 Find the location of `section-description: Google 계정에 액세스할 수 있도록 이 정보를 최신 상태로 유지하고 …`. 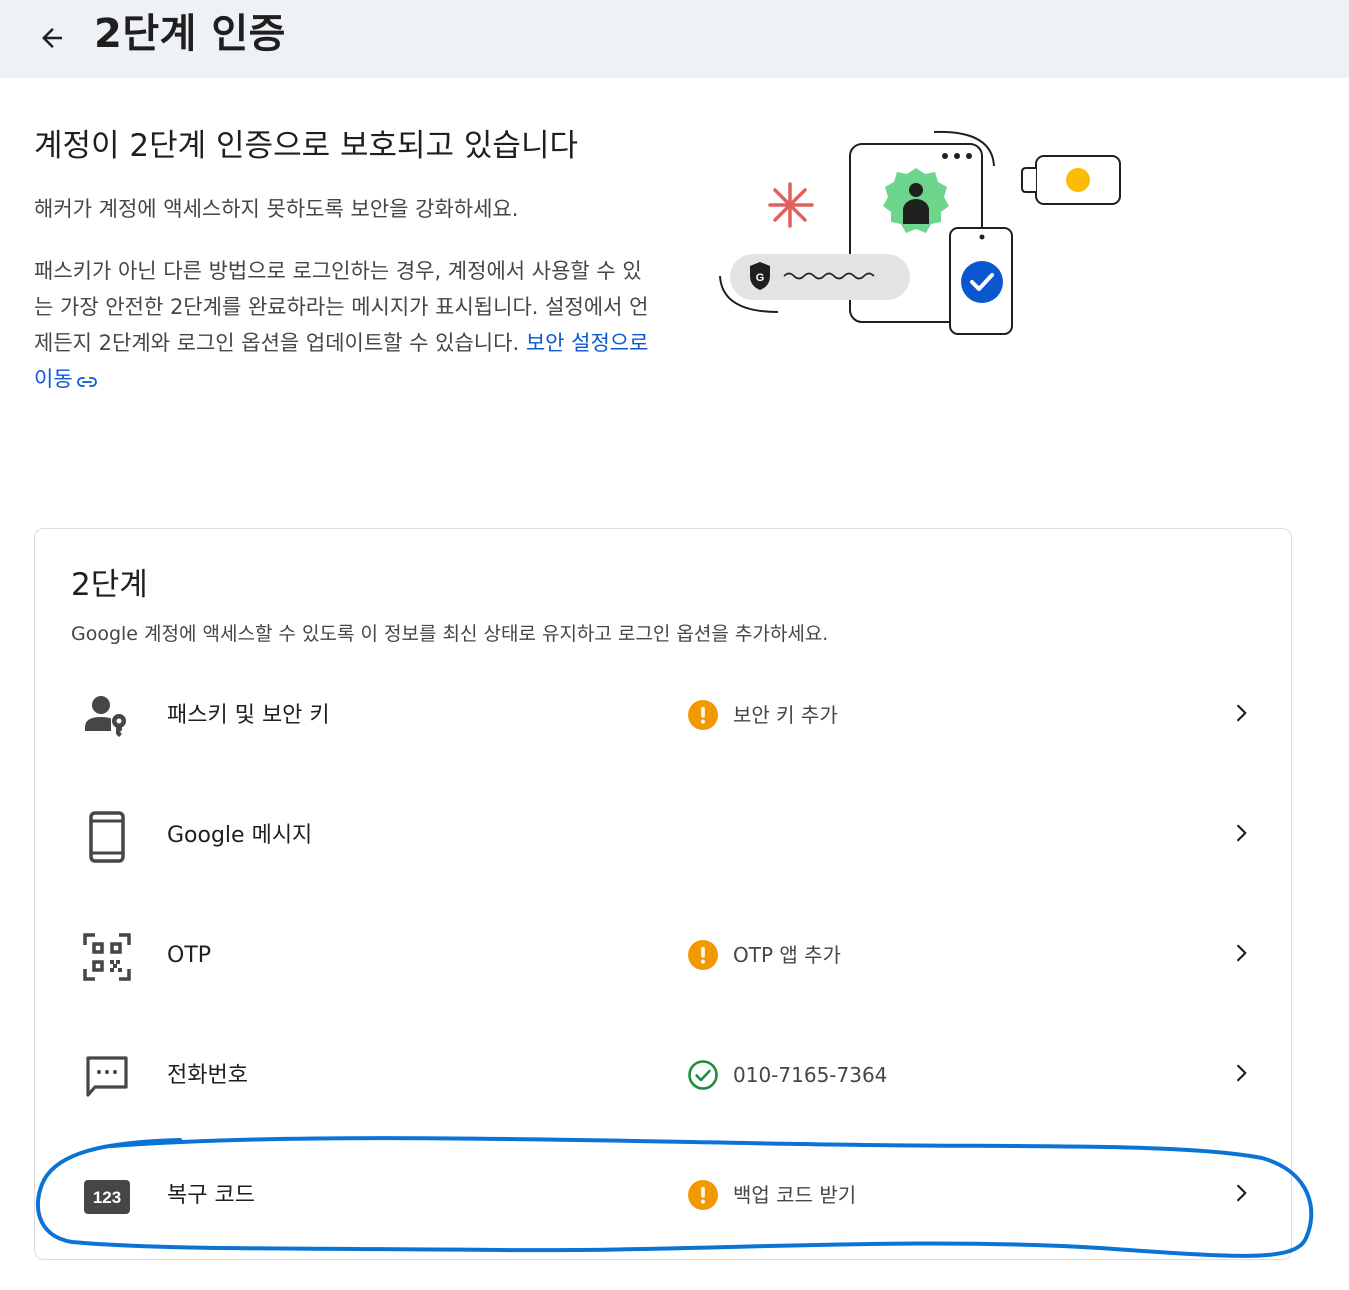

section-description: Google 계정에 액세스할 수 있도록 이 정보를 최신 상태로 유지하고 … is located at coordinates (450, 634).